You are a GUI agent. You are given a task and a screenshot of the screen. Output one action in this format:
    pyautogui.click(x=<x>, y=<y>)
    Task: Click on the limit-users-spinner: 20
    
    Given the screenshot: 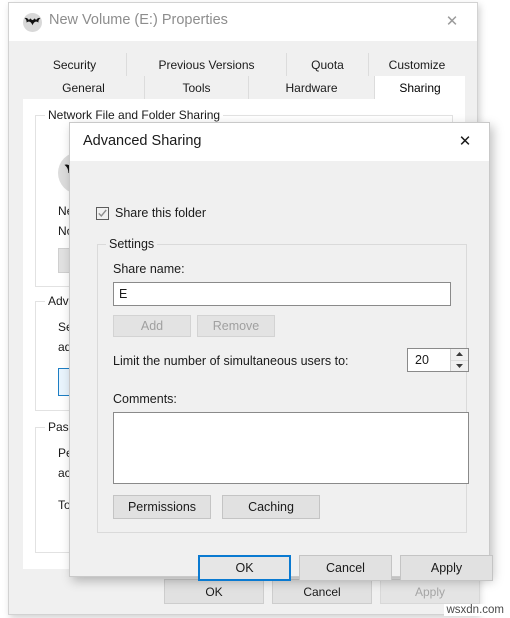 What is the action you would take?
    pyautogui.click(x=438, y=360)
    